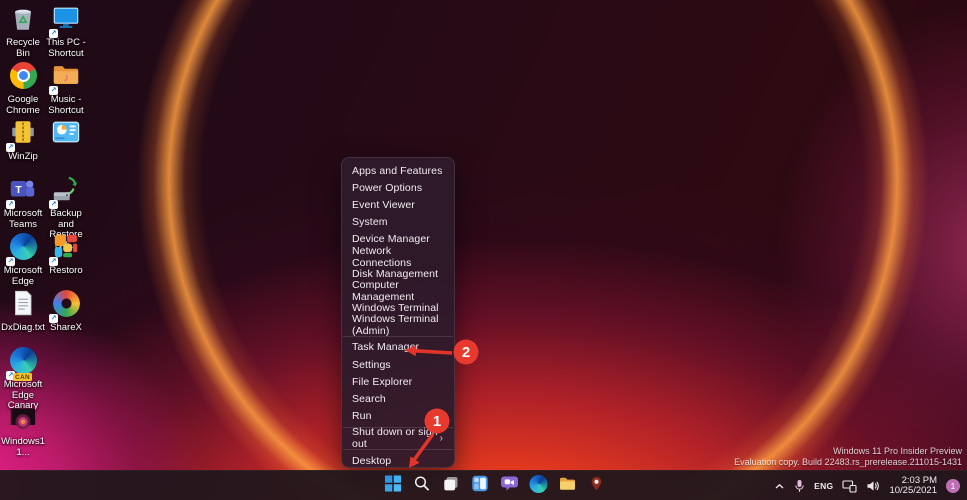  What do you see at coordinates (398, 381) in the screenshot?
I see `menu-item-file-explorer: File Explorer` at bounding box center [398, 381].